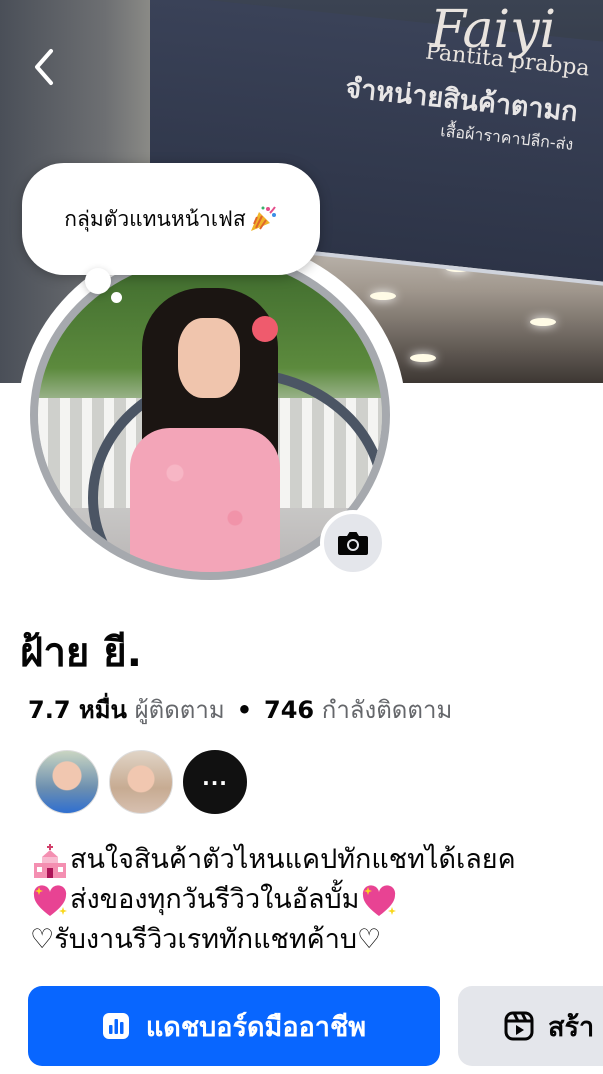 Image resolution: width=603 pixels, height=1074 pixels. What do you see at coordinates (81, 653) in the screenshot?
I see `profile-name: ฝ้าย ยี.` at bounding box center [81, 653].